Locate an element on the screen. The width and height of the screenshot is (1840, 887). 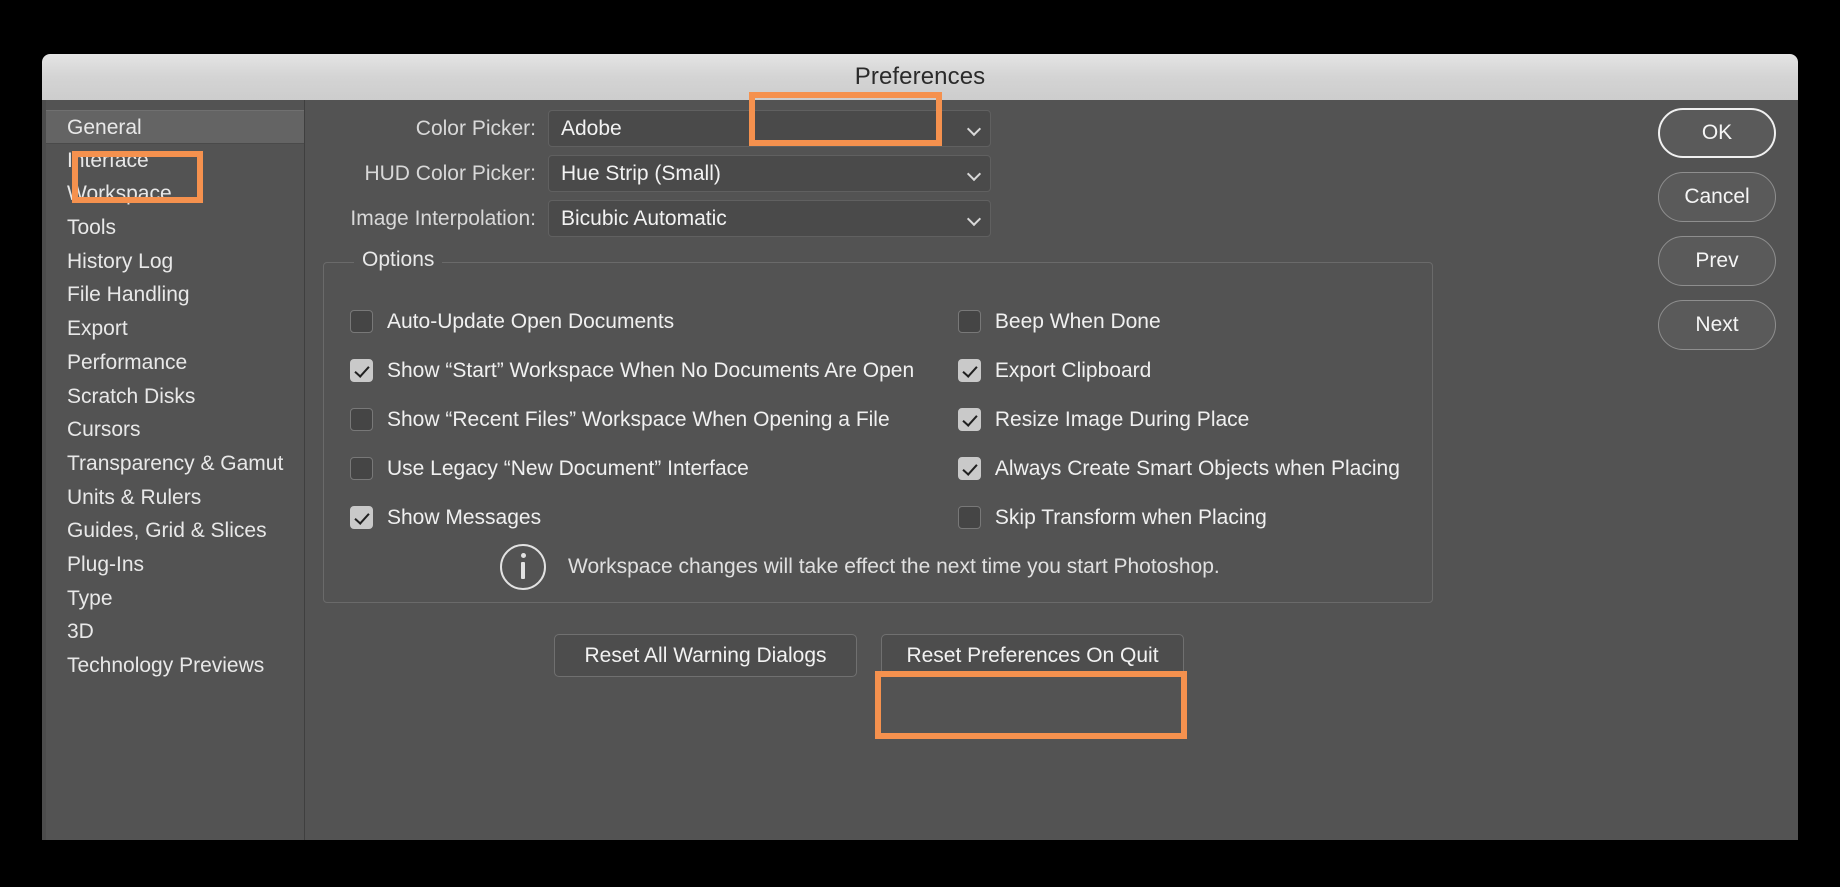
checkbox-label: Skip Transform when Placing is located at coordinates (1130, 517).